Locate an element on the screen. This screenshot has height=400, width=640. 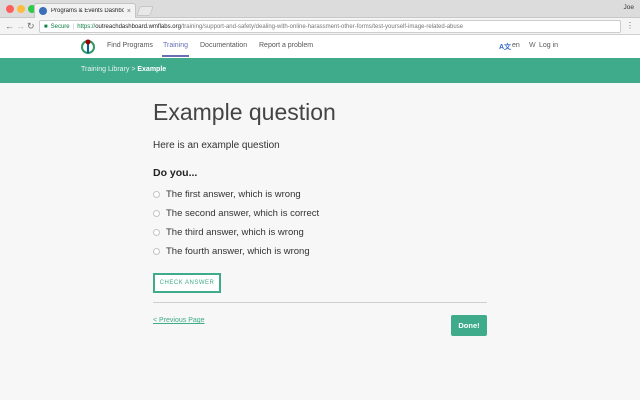
language-selector: en is located at coordinates (516, 45).